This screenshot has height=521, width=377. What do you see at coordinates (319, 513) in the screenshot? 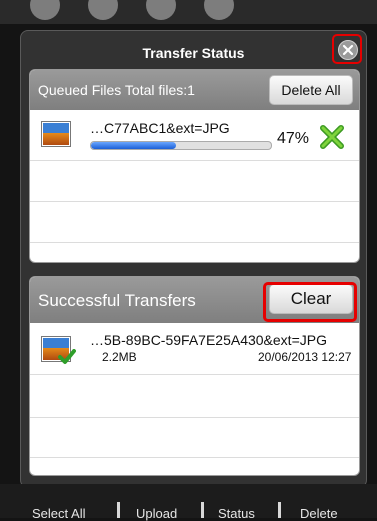
I see `delete-button: Delete` at bounding box center [319, 513].